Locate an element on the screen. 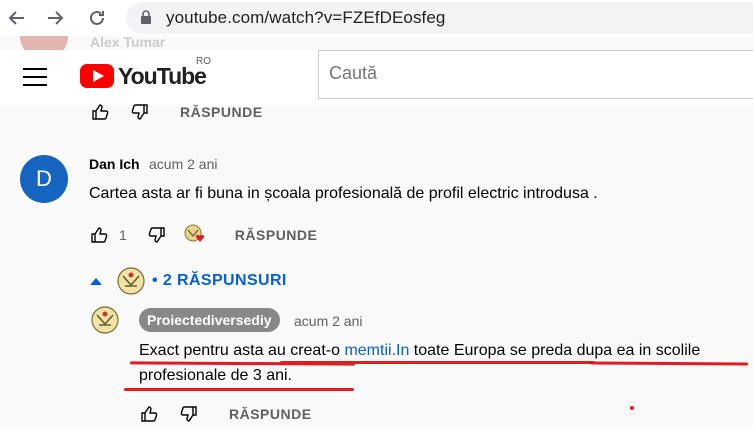  reply-link: memtii.In is located at coordinates (376, 350).